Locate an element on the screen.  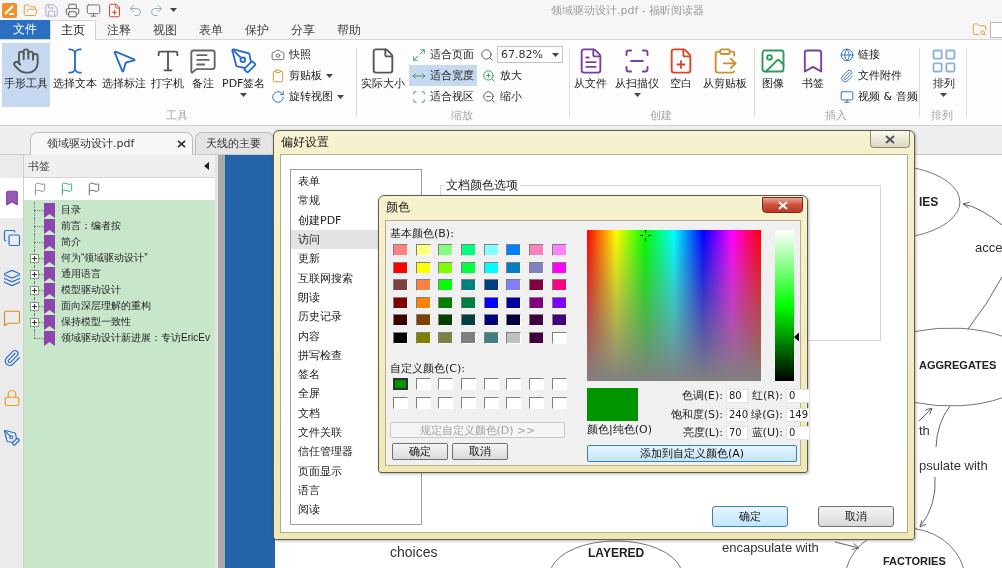
ribbon-button: 从剪贴板 is located at coordinates (725, 75).